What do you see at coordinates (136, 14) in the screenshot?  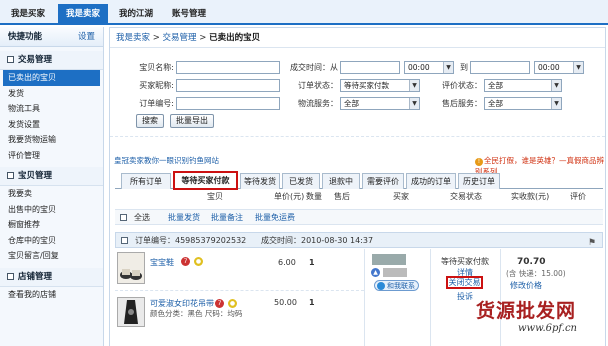 I see `tab-jianghu: 我的江湖` at bounding box center [136, 14].